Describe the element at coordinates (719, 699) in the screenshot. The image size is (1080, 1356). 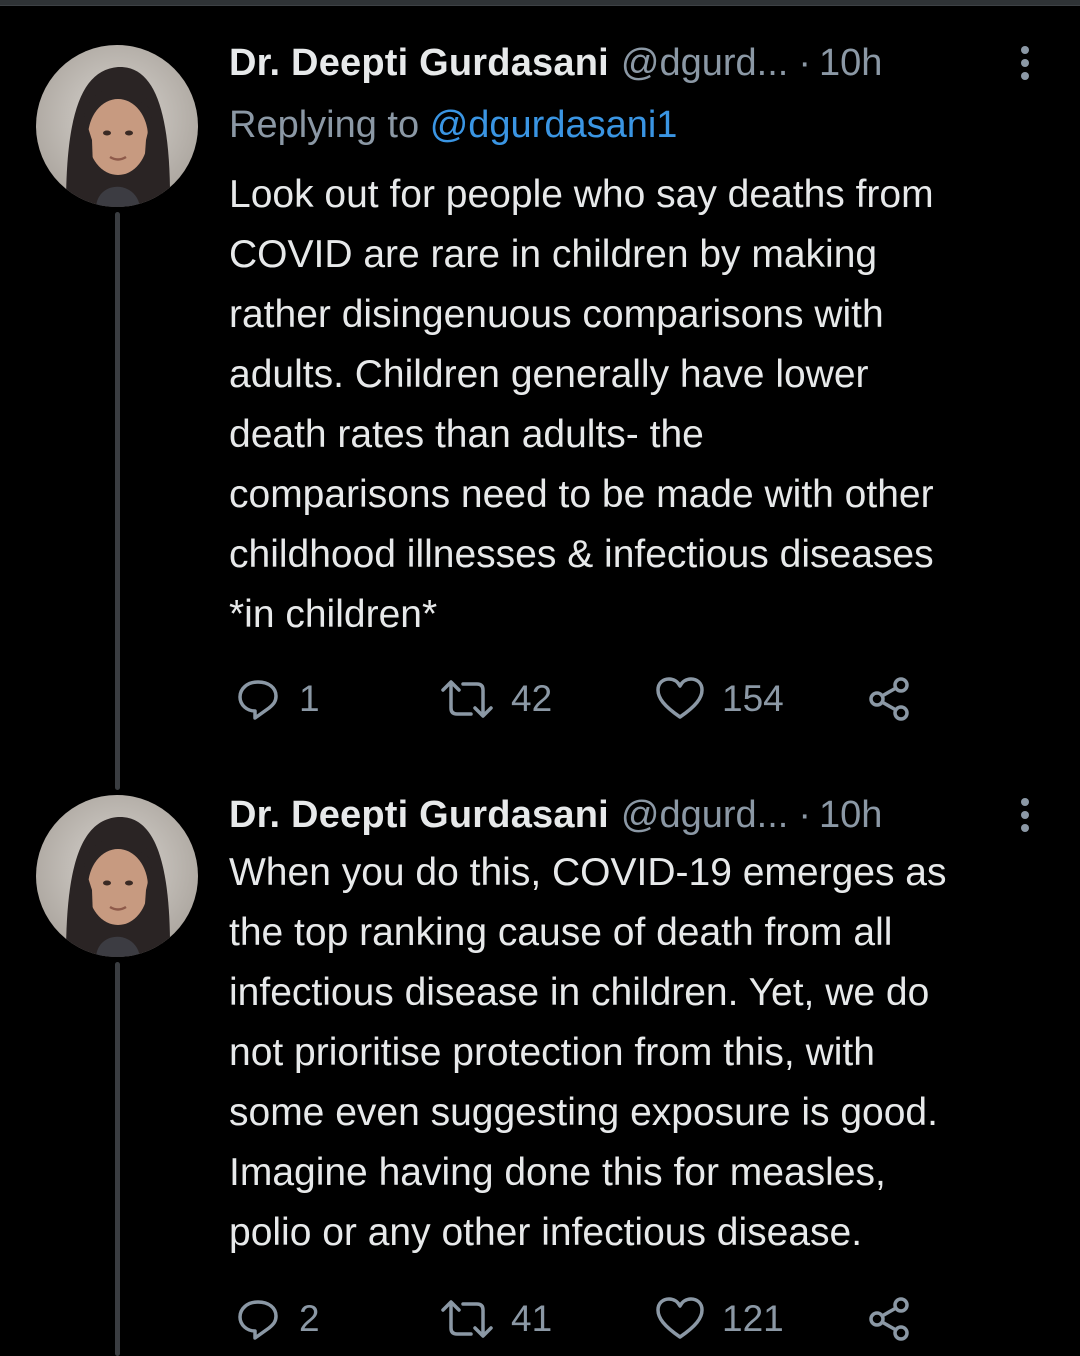
I see `like-button: 154` at that location.